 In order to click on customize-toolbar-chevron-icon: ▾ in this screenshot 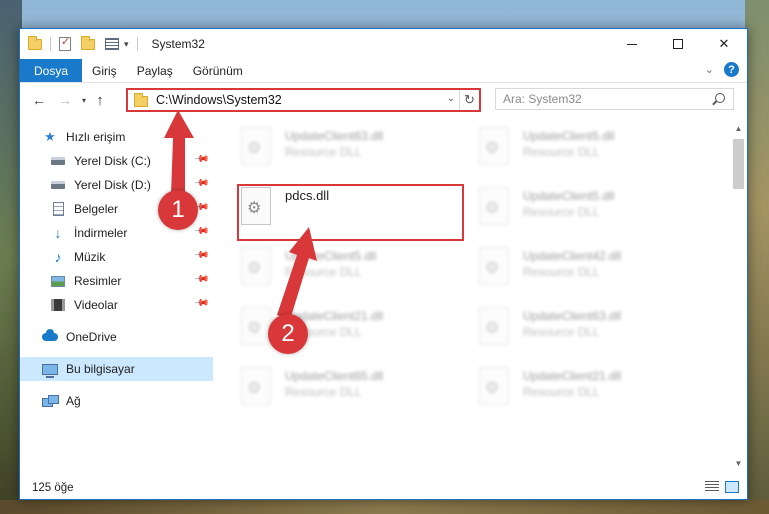, I will do `click(126, 44)`.